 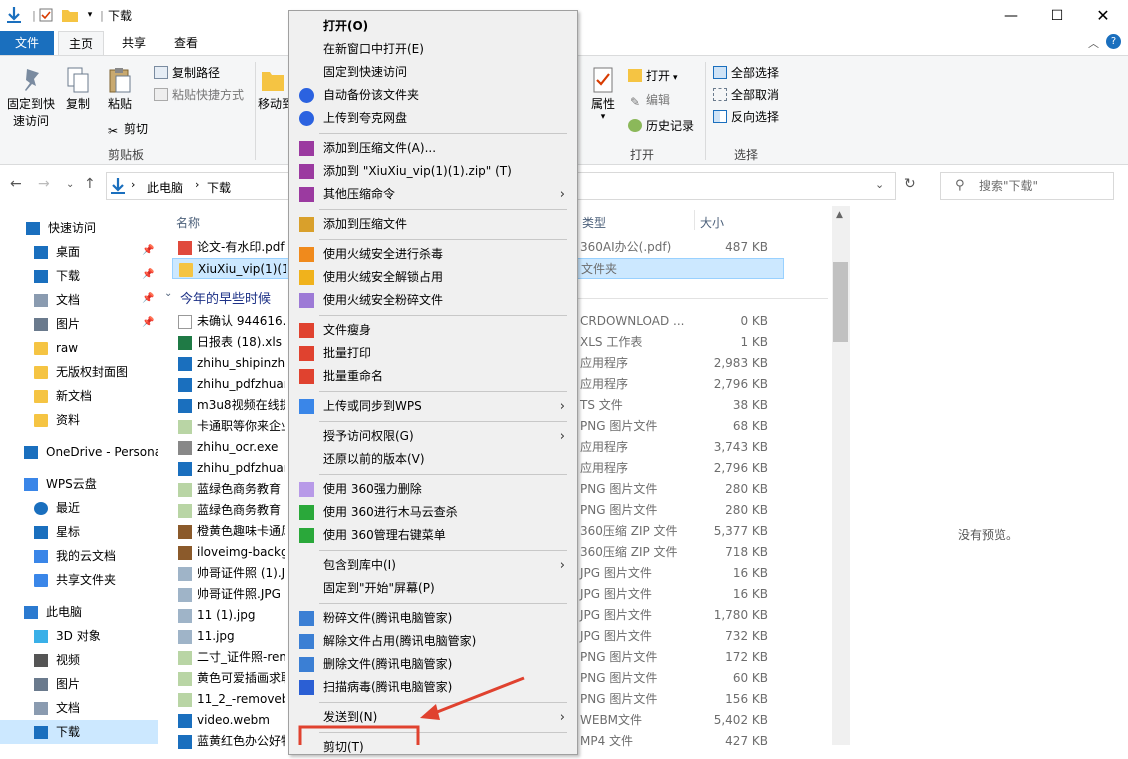 What do you see at coordinates (199, 95) in the screenshot?
I see `paste-shortcut-button: 粘贴快捷方式` at bounding box center [199, 95].